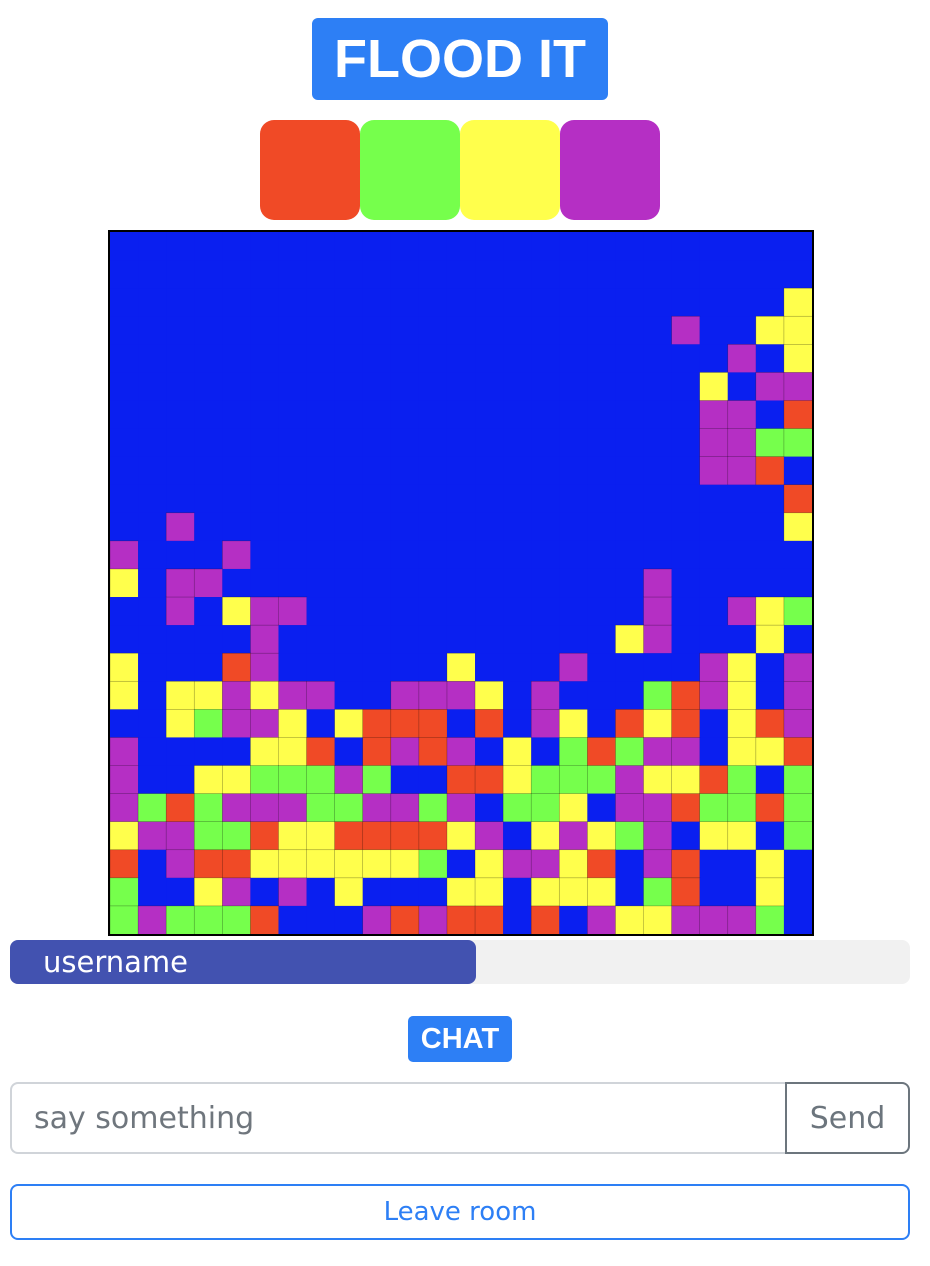 Image resolution: width=930 pixels, height=1266 pixels. Describe the element at coordinates (847, 1118) in the screenshot. I see `send-button: Send` at that location.